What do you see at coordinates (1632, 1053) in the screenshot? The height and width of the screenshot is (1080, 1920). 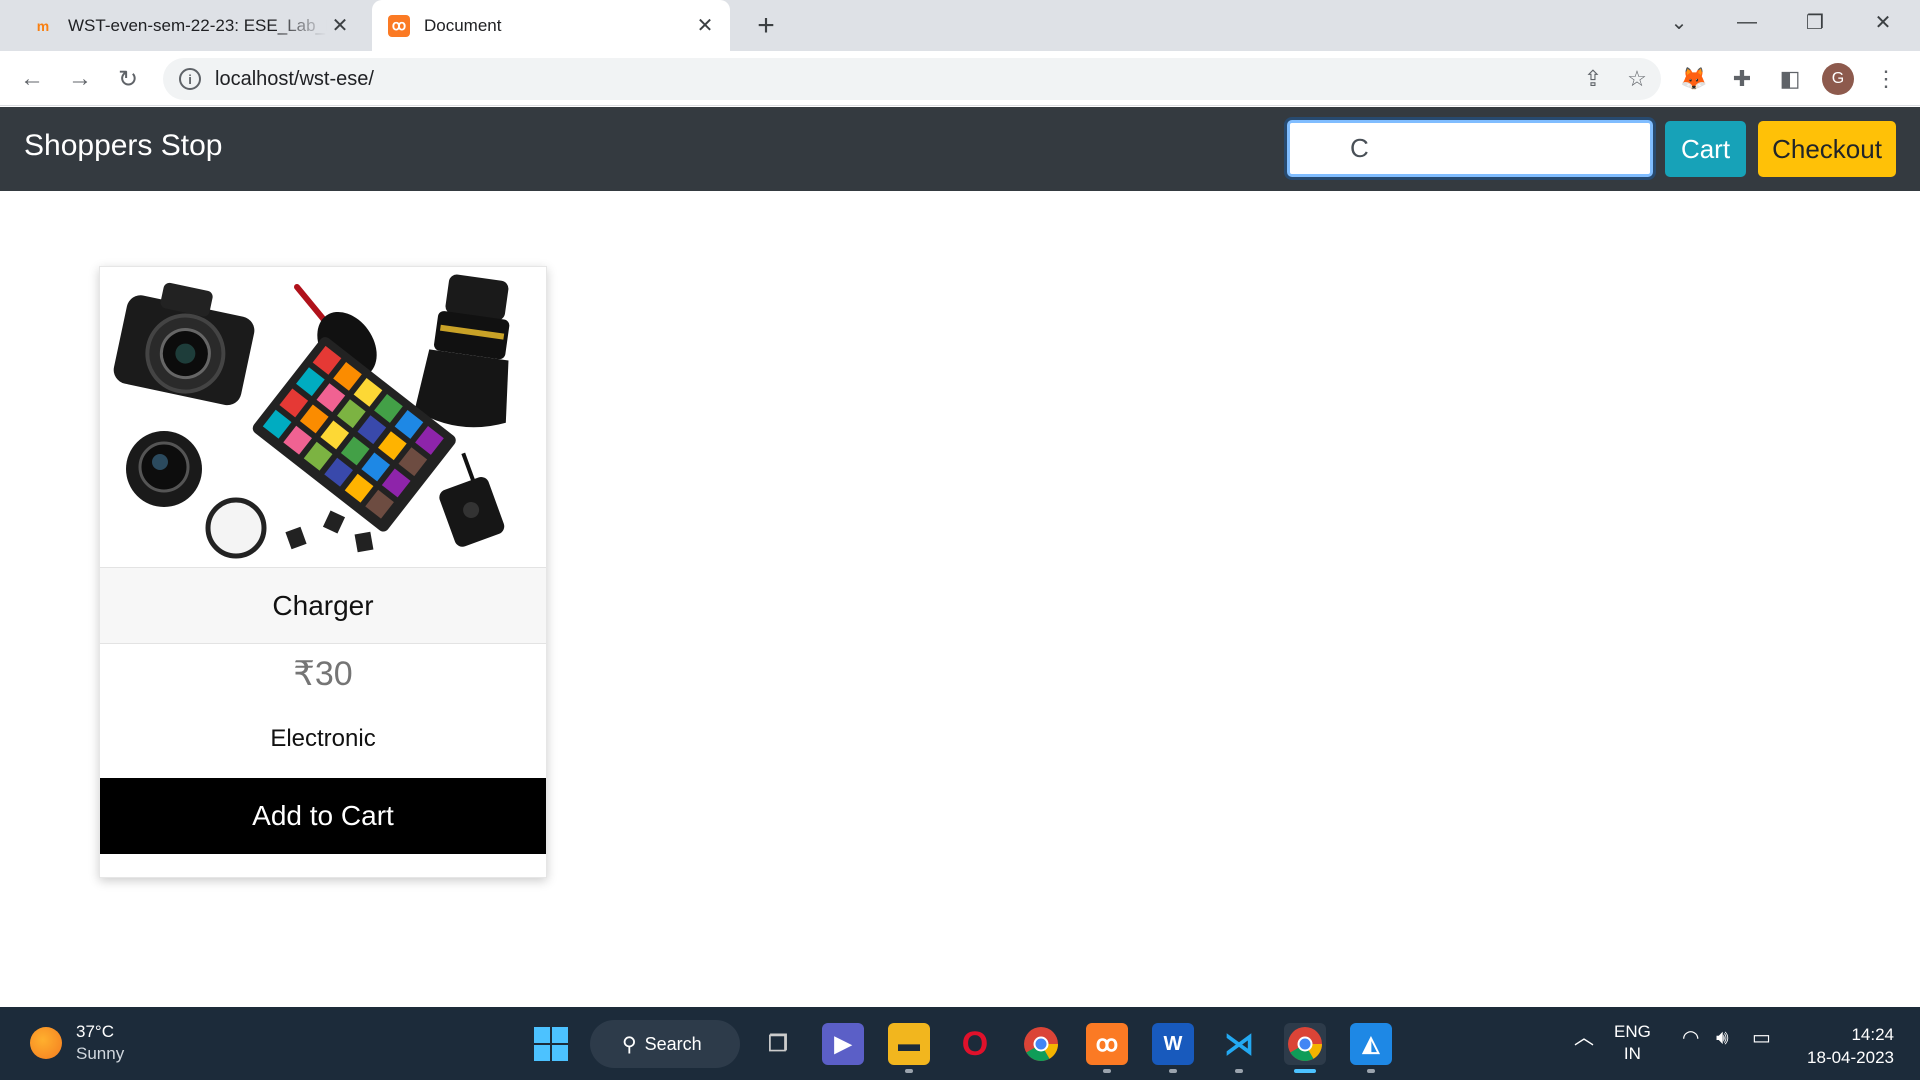 I see `language-line2: IN` at bounding box center [1632, 1053].